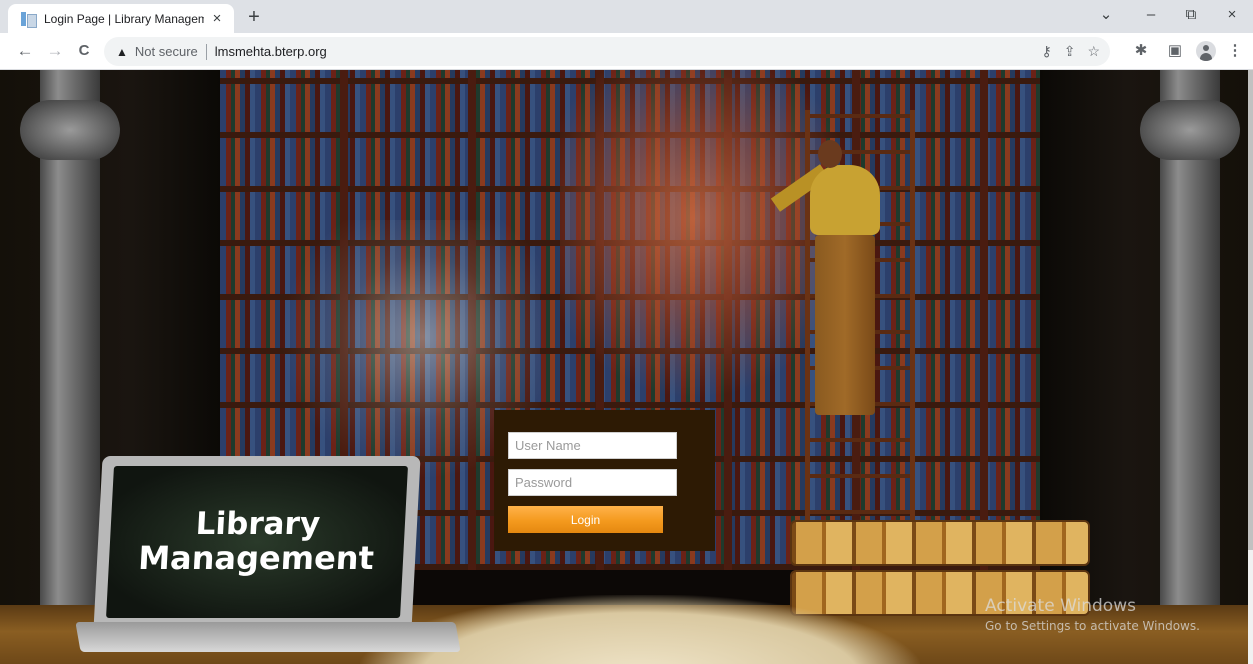 The width and height of the screenshot is (1253, 664). What do you see at coordinates (217, 18) in the screenshot?
I see `close-tab-icon: ×` at bounding box center [217, 18].